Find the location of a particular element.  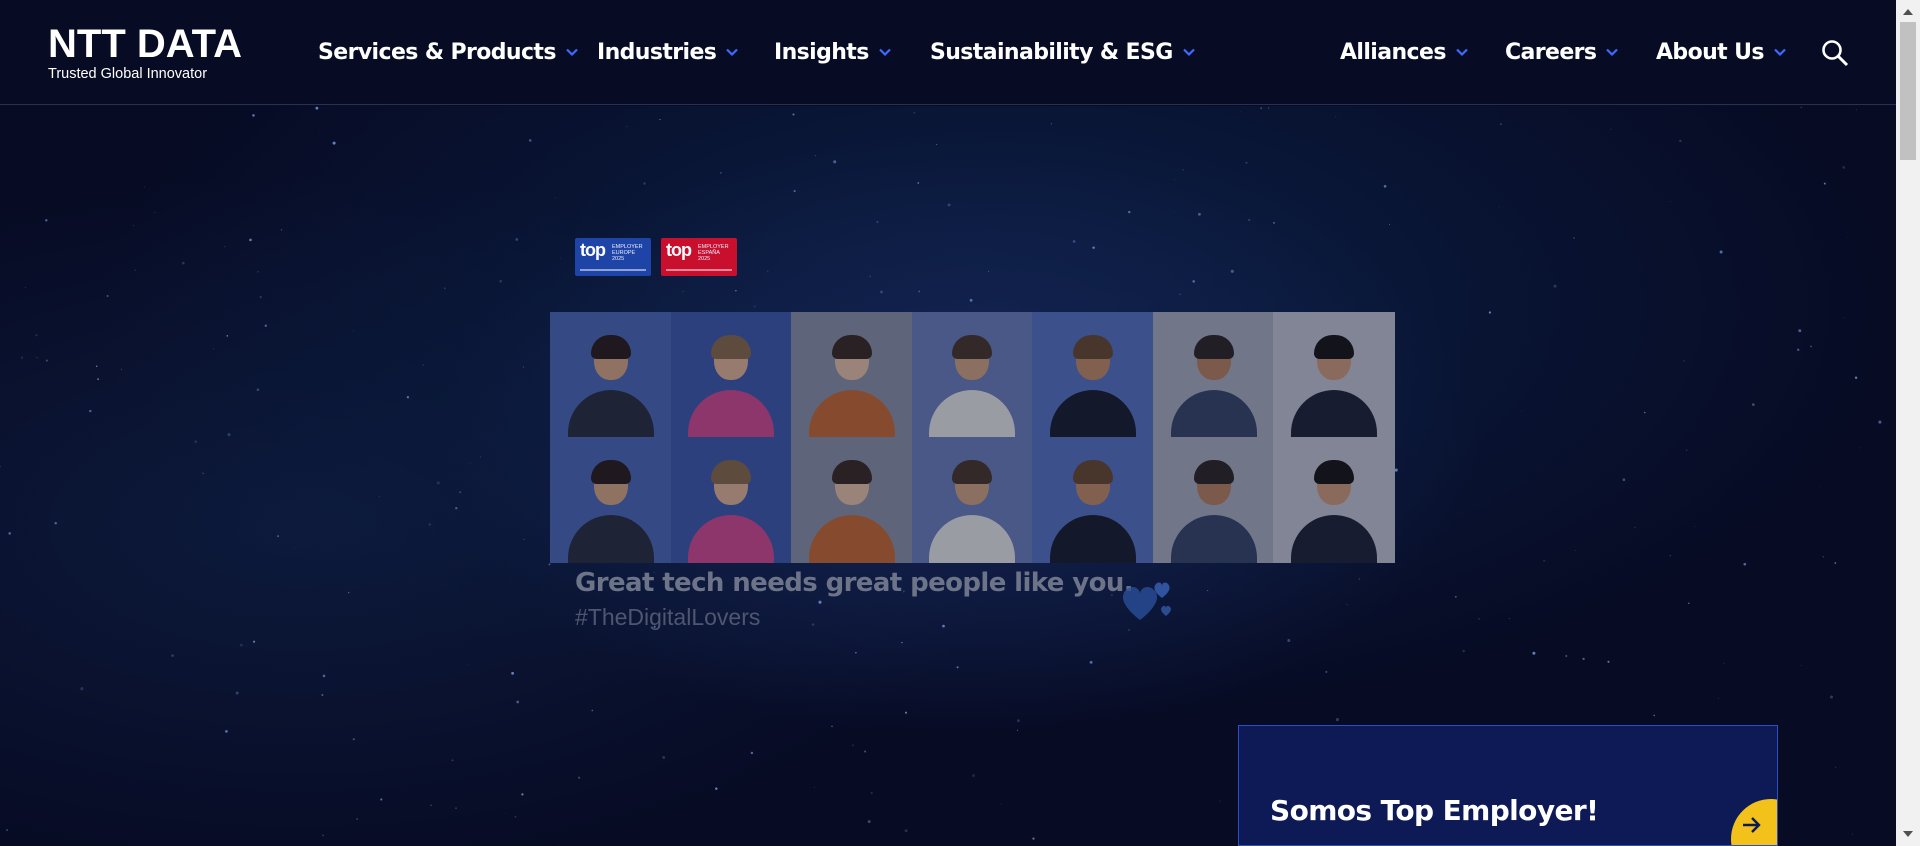

top-employer-promo-card: Somos Top Employer! is located at coordinates (1508, 785).